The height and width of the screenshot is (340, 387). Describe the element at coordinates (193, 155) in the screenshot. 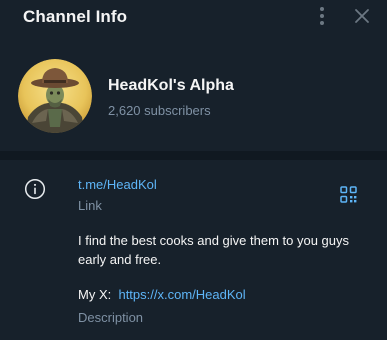

I see `section-divider` at that location.